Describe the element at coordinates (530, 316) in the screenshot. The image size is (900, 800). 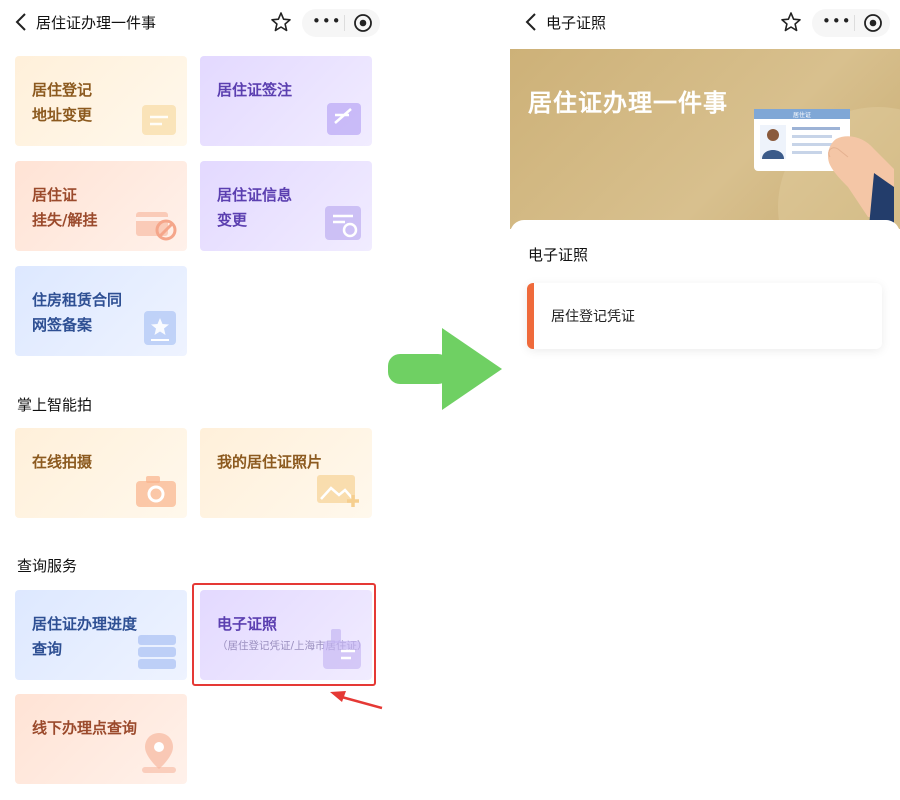
I see `accent-bar` at that location.